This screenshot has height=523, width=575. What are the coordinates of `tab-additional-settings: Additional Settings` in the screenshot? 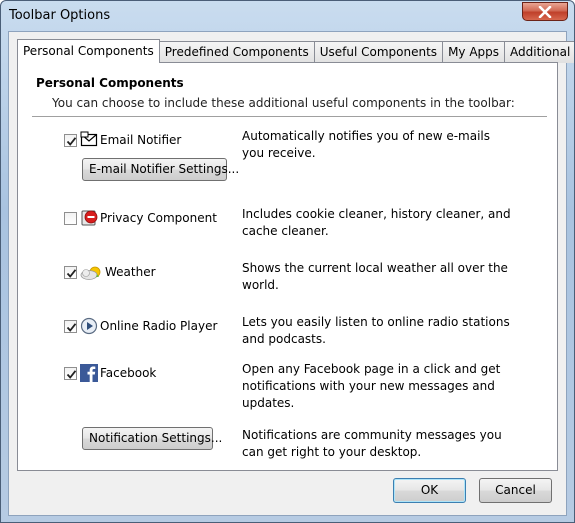 It's located at (539, 52).